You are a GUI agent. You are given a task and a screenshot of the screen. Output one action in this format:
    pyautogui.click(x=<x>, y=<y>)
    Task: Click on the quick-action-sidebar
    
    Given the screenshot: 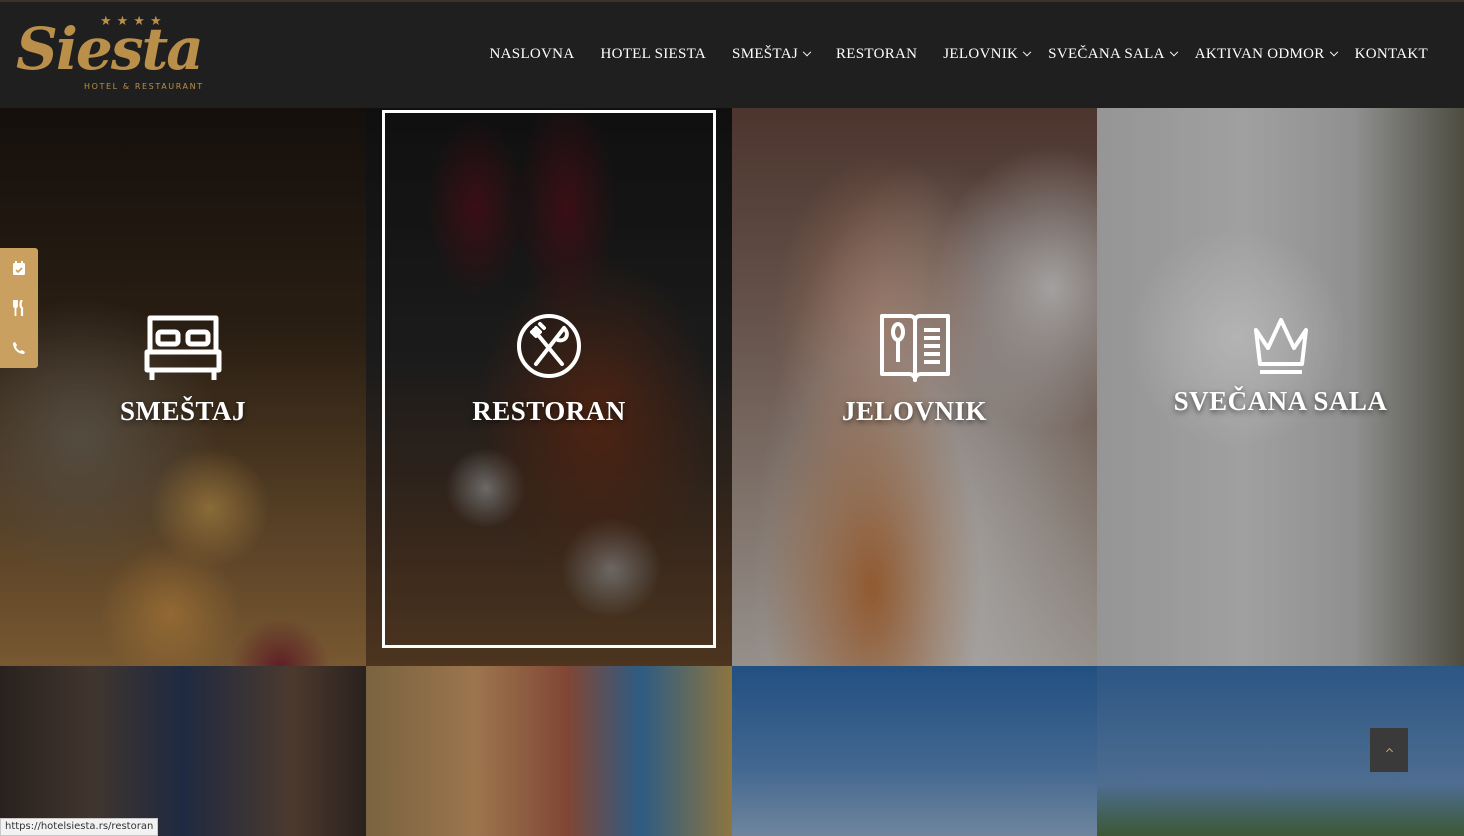 What is the action you would take?
    pyautogui.click(x=19, y=308)
    